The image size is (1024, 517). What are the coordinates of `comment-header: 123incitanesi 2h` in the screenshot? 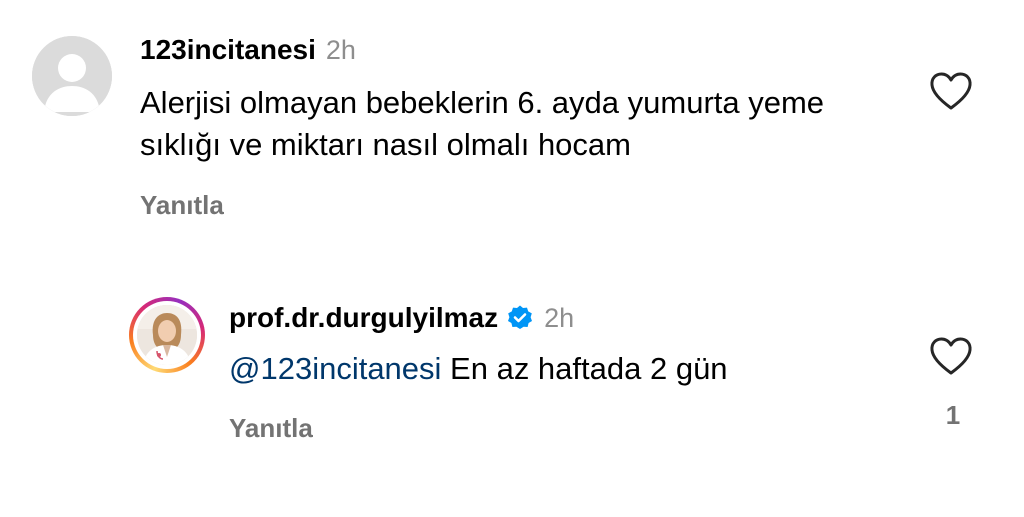 It's located at (248, 52).